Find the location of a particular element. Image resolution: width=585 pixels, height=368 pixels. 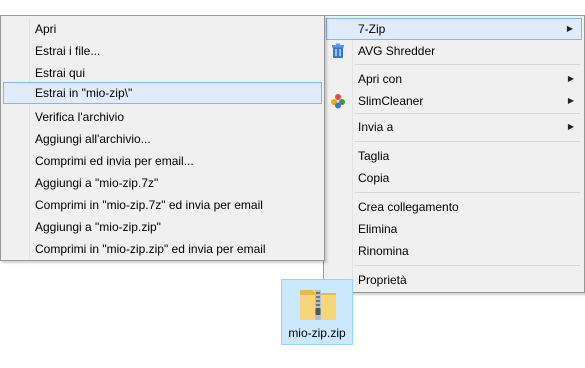

file-name: mio-zip.zip is located at coordinates (317, 333).